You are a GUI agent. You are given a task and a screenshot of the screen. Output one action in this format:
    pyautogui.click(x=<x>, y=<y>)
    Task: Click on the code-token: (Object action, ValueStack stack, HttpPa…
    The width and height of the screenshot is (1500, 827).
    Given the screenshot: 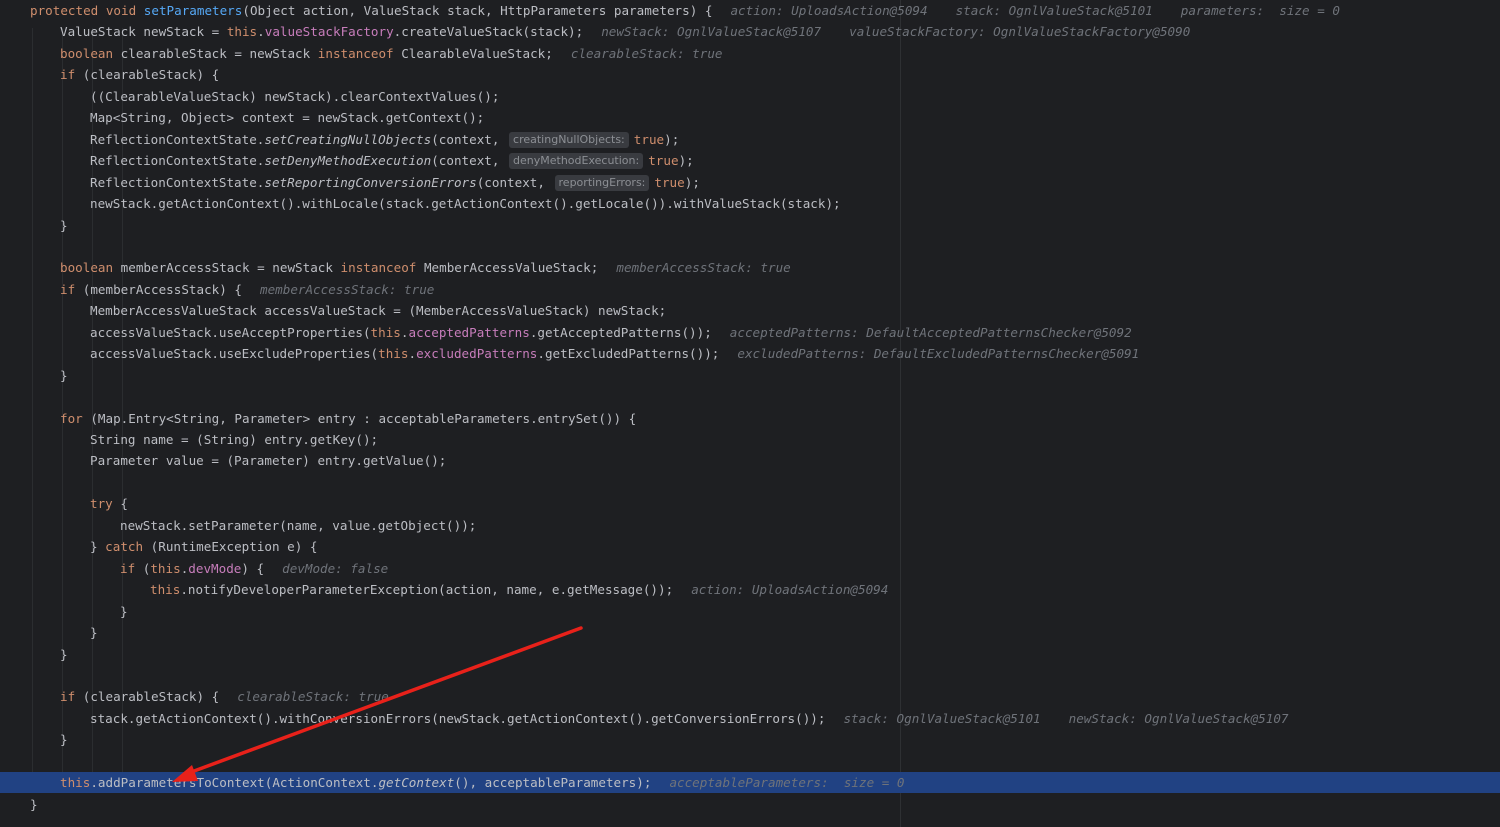 What is the action you would take?
    pyautogui.click(x=477, y=10)
    